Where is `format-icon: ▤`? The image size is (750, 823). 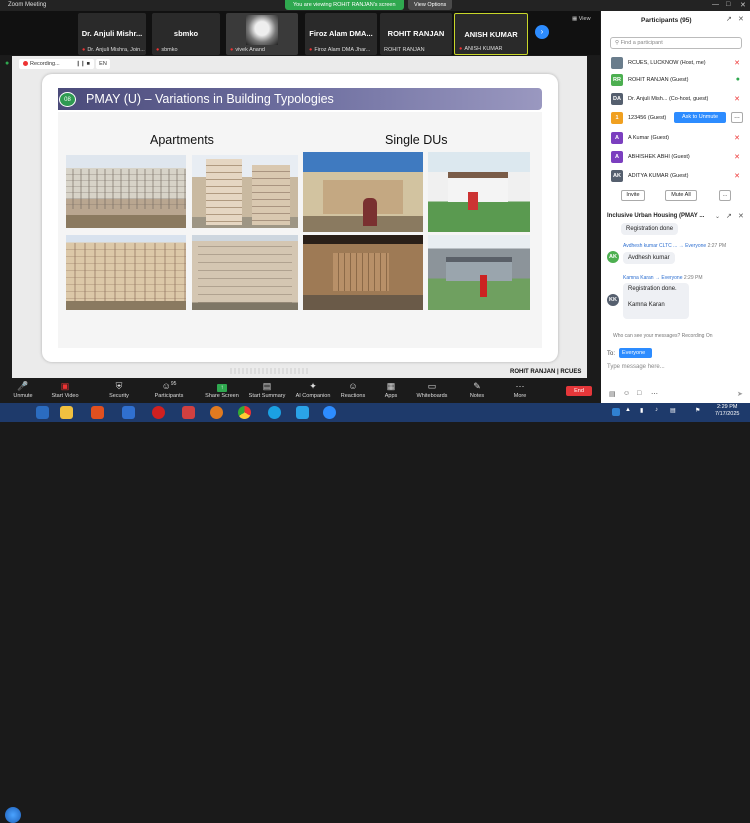 format-icon: ▤ is located at coordinates (612, 394).